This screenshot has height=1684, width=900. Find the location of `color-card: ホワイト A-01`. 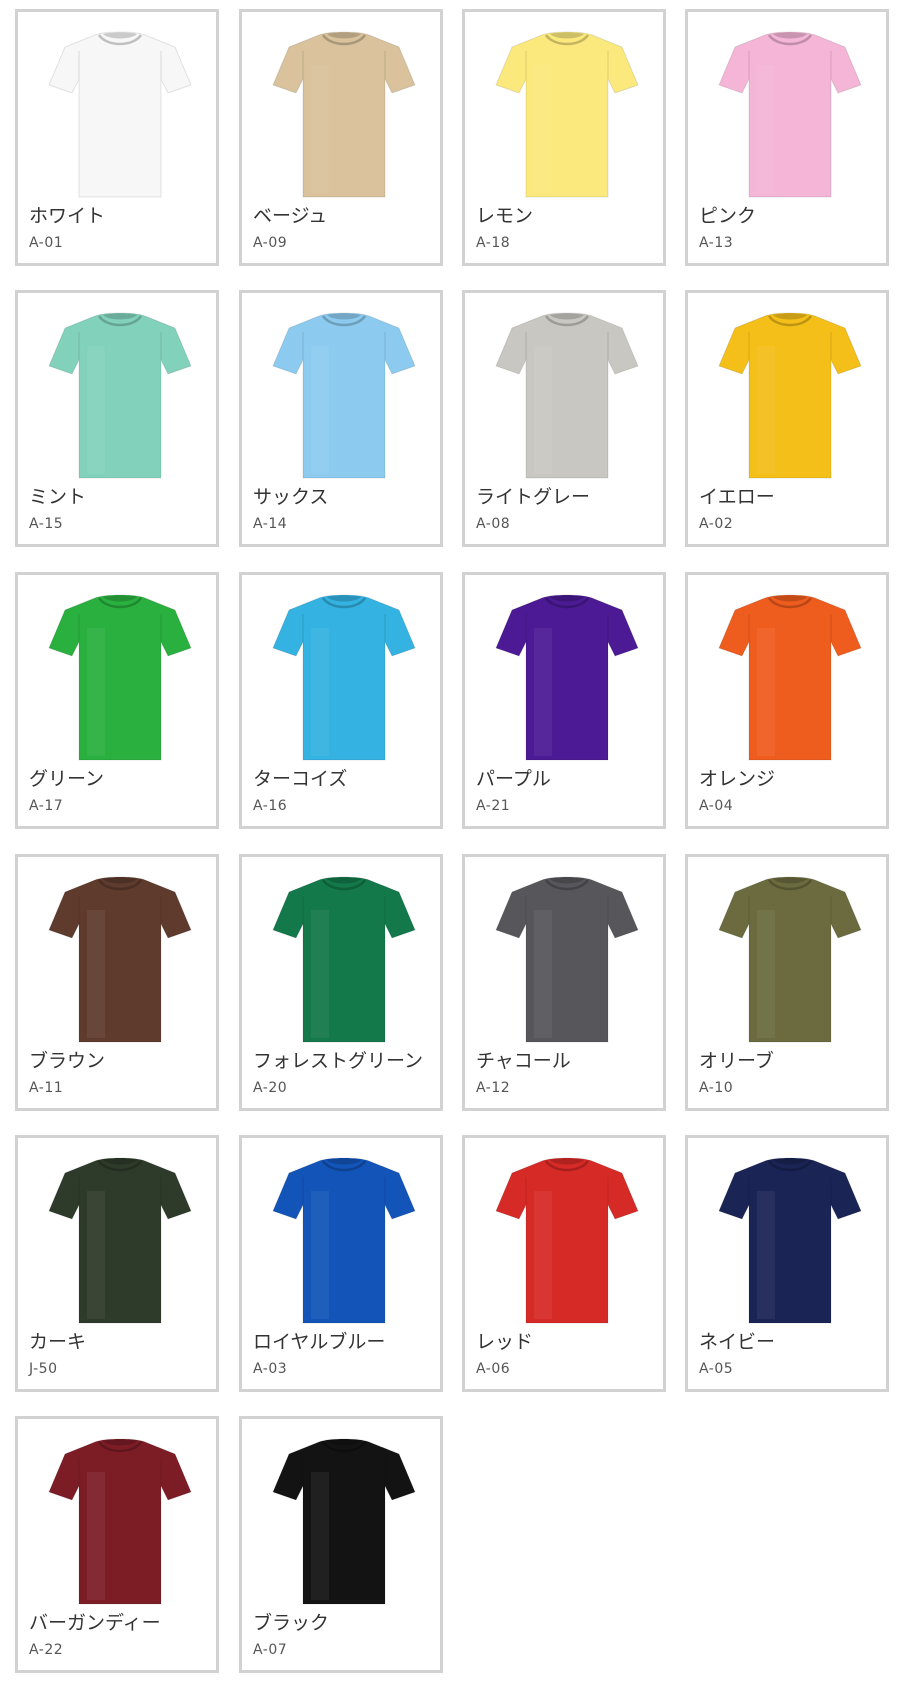

color-card: ホワイト A-01 is located at coordinates (117, 137).